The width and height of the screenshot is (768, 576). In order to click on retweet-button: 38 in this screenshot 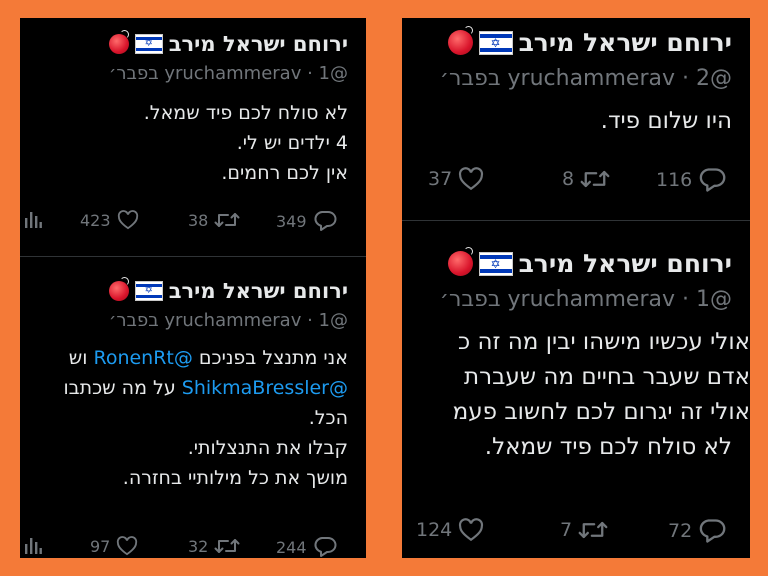, I will do `click(214, 220)`.